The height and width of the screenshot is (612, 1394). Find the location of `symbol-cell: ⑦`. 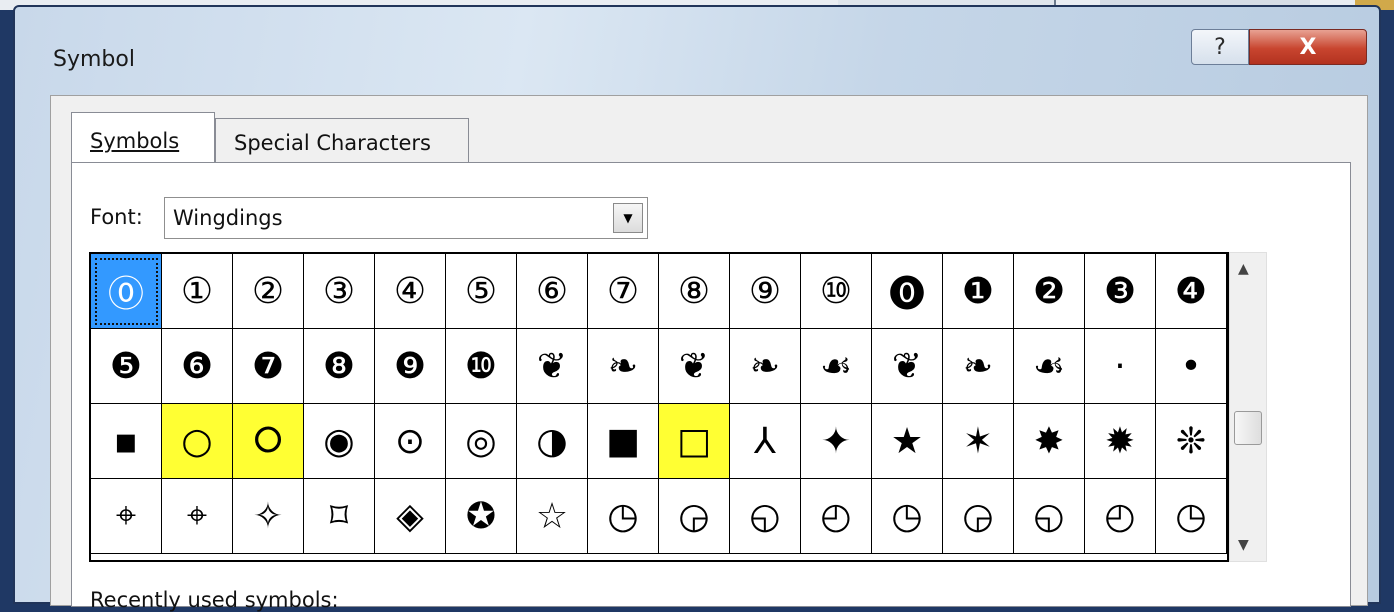

symbol-cell: ⑦ is located at coordinates (623, 291).